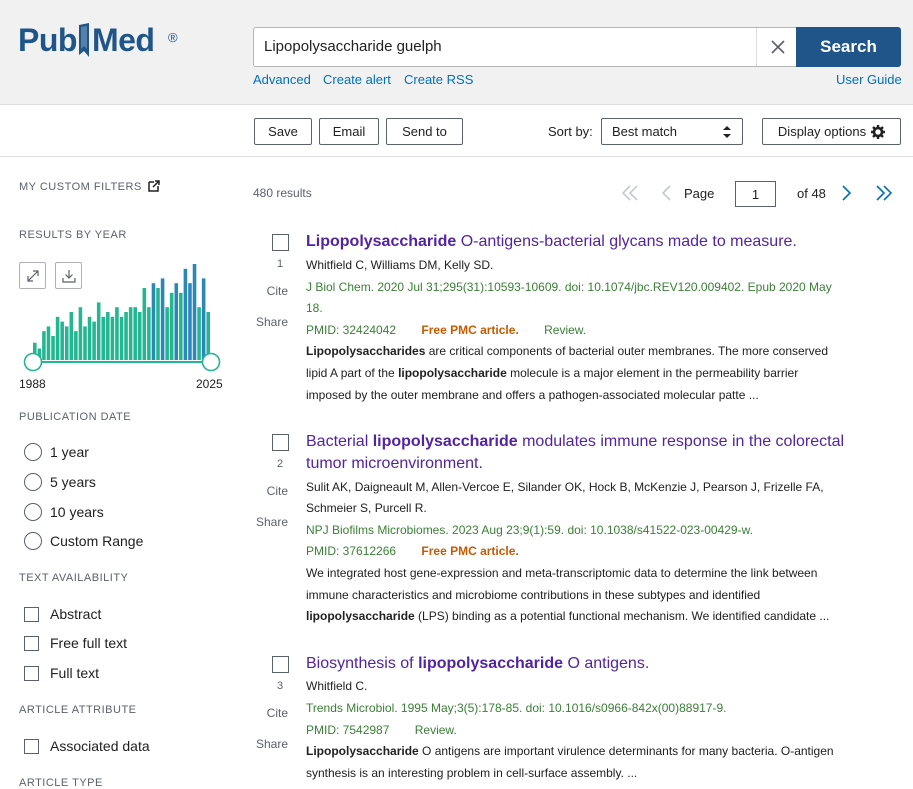 This screenshot has height=789, width=913. What do you see at coordinates (848, 47) in the screenshot?
I see `search-button: Search` at bounding box center [848, 47].